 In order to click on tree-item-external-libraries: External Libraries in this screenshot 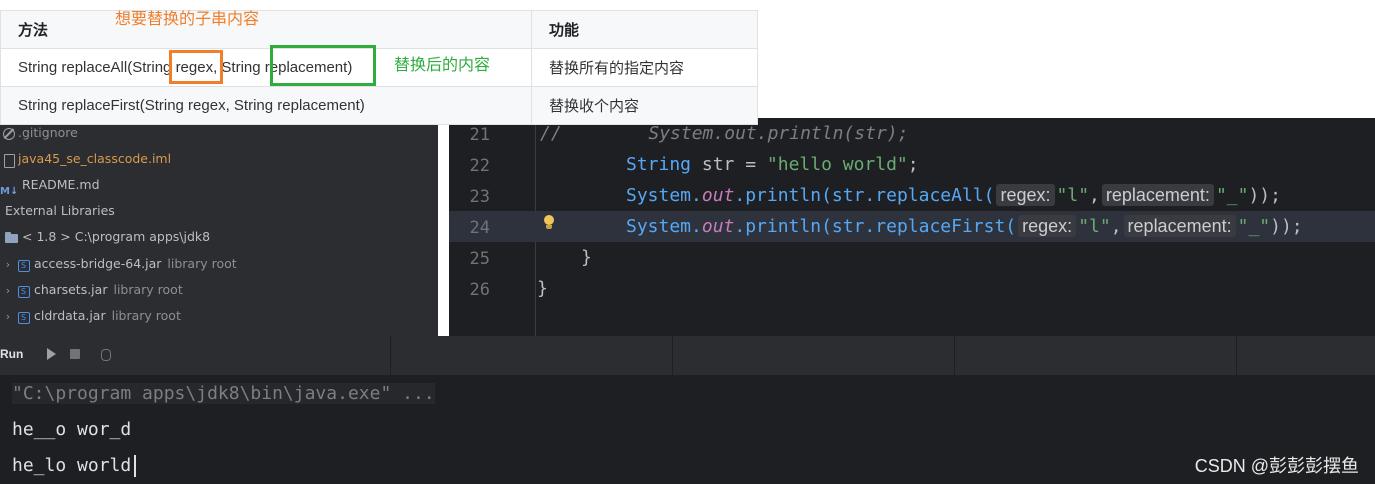, I will do `click(57, 211)`.